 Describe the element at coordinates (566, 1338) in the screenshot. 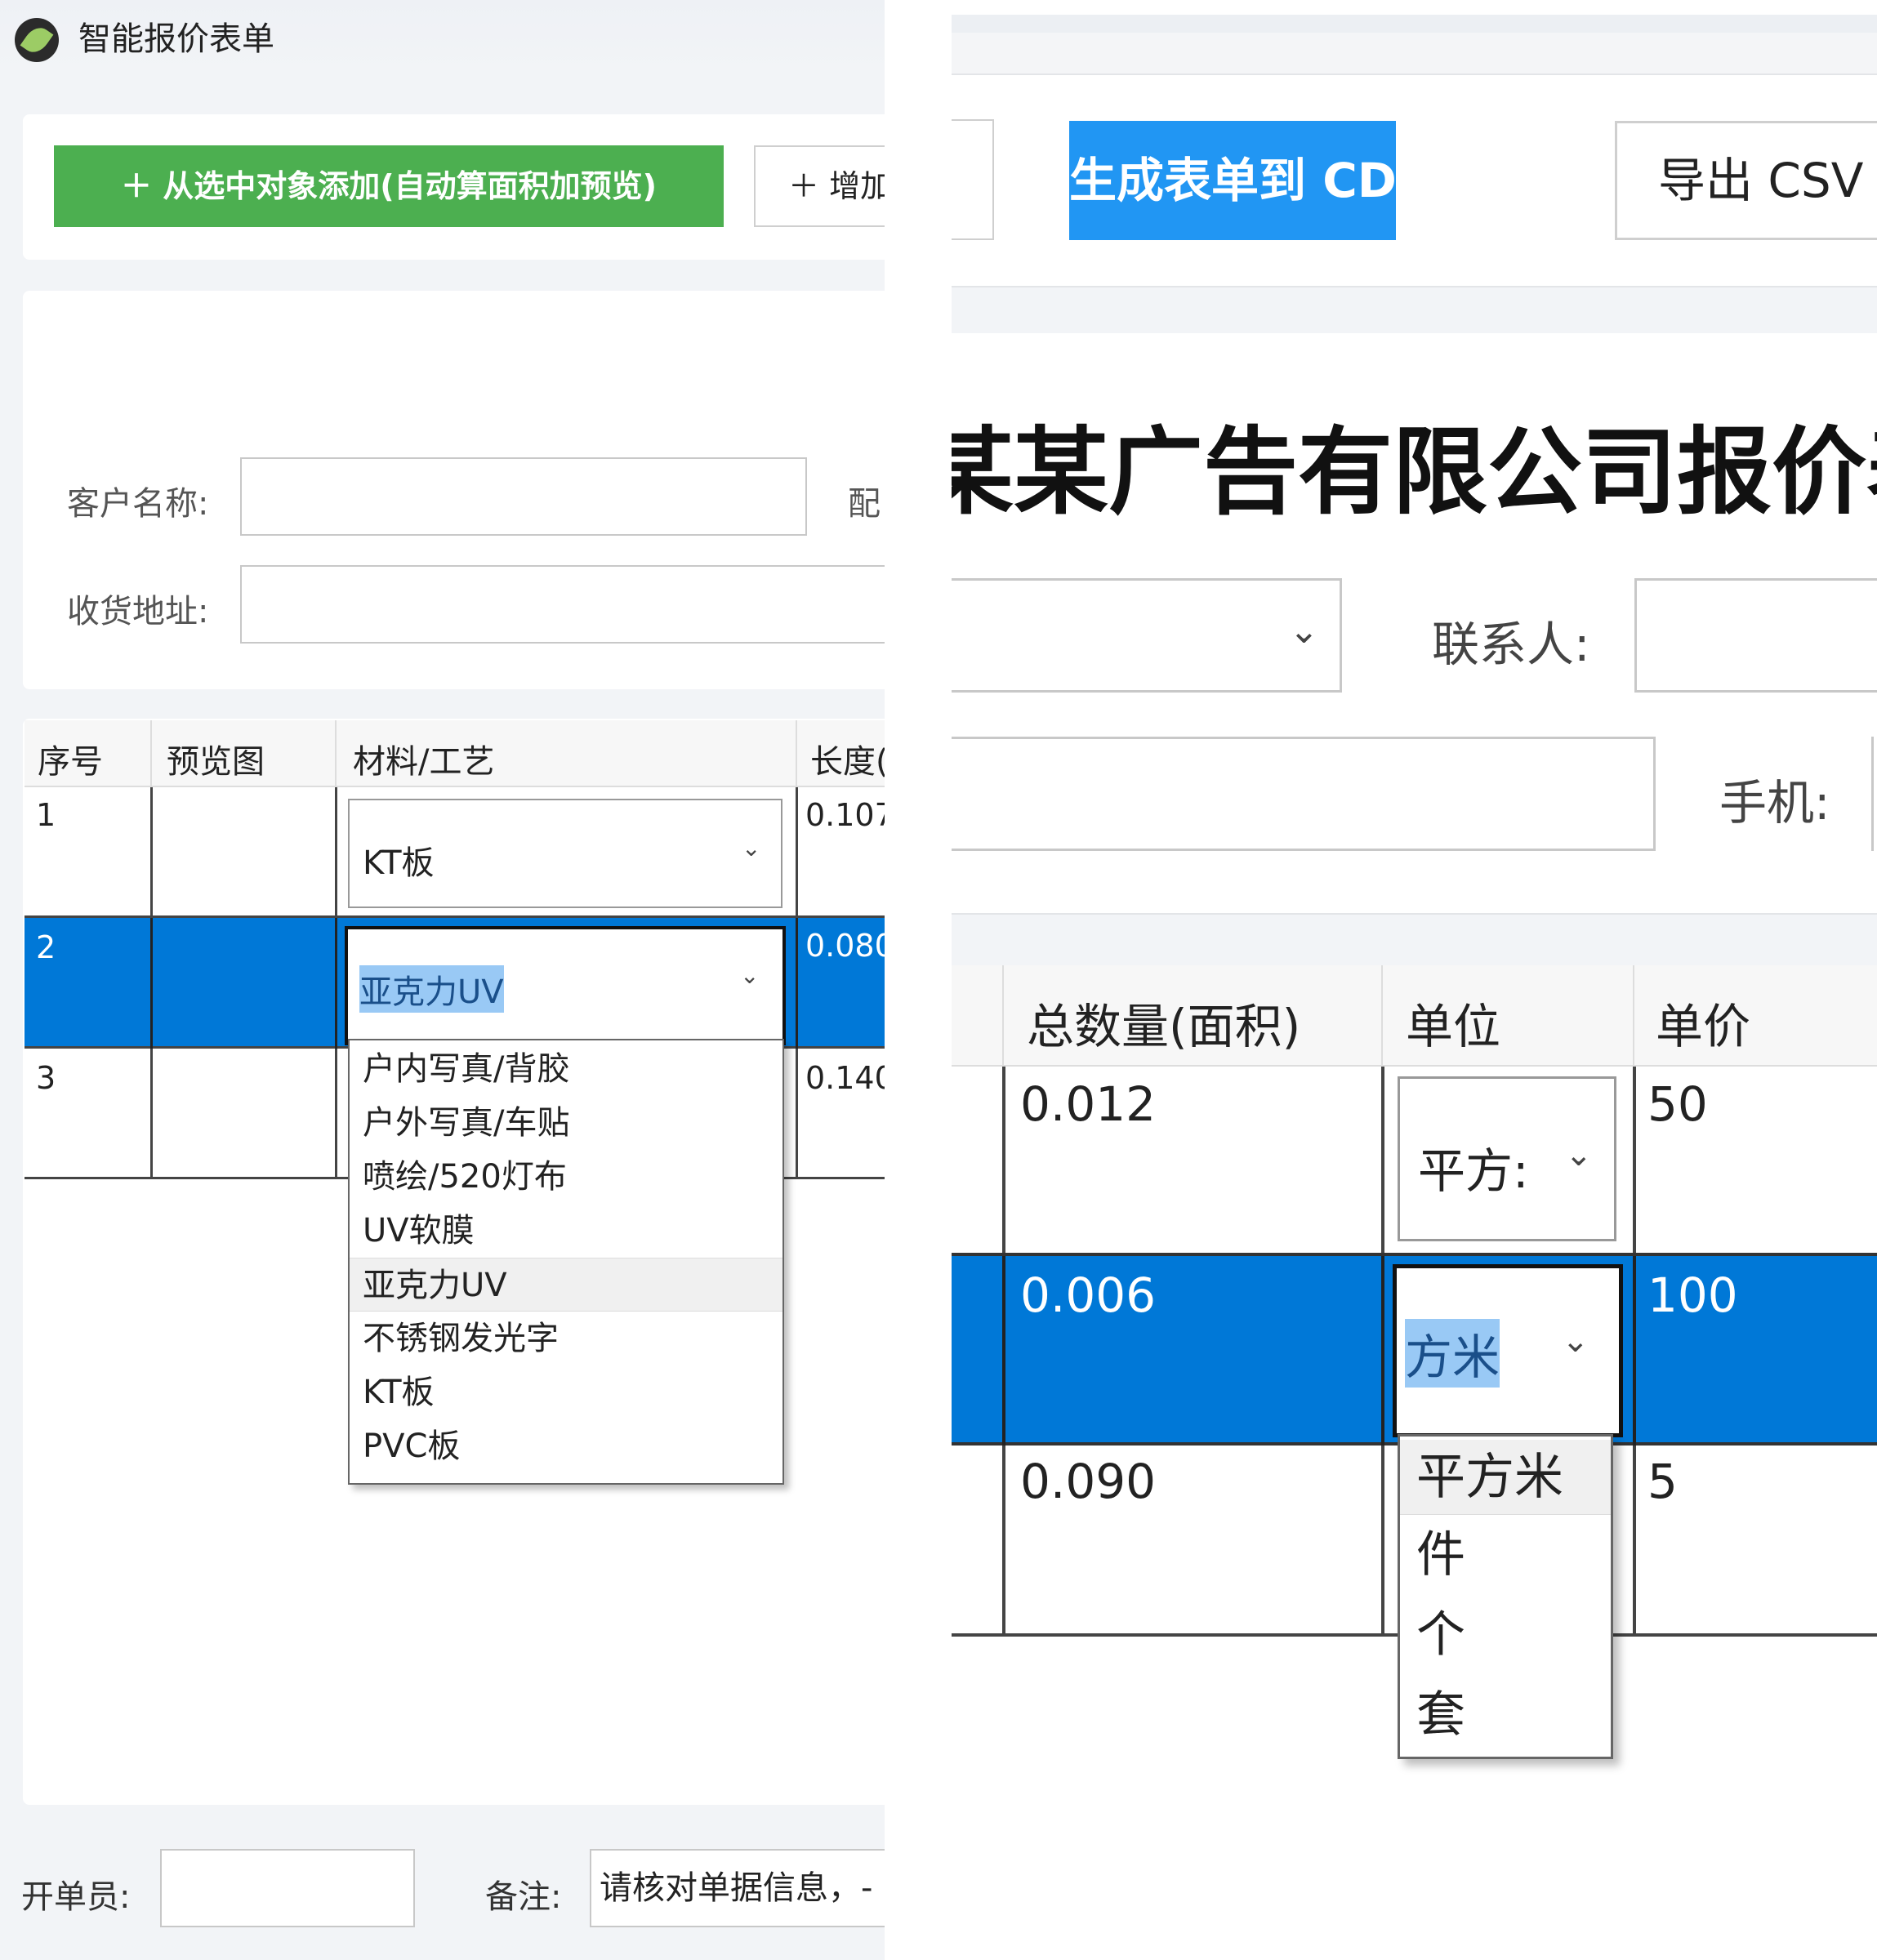

I see `dropdown-option: 不锈钢发光字` at that location.